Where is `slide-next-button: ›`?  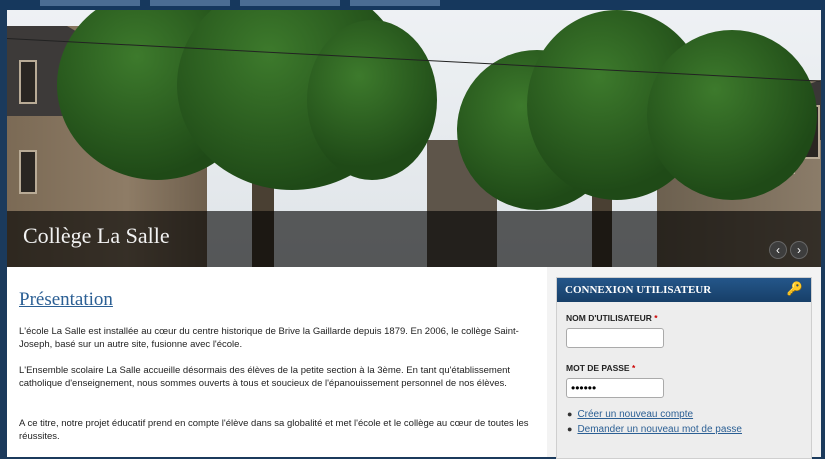
slide-next-button: › is located at coordinates (799, 250).